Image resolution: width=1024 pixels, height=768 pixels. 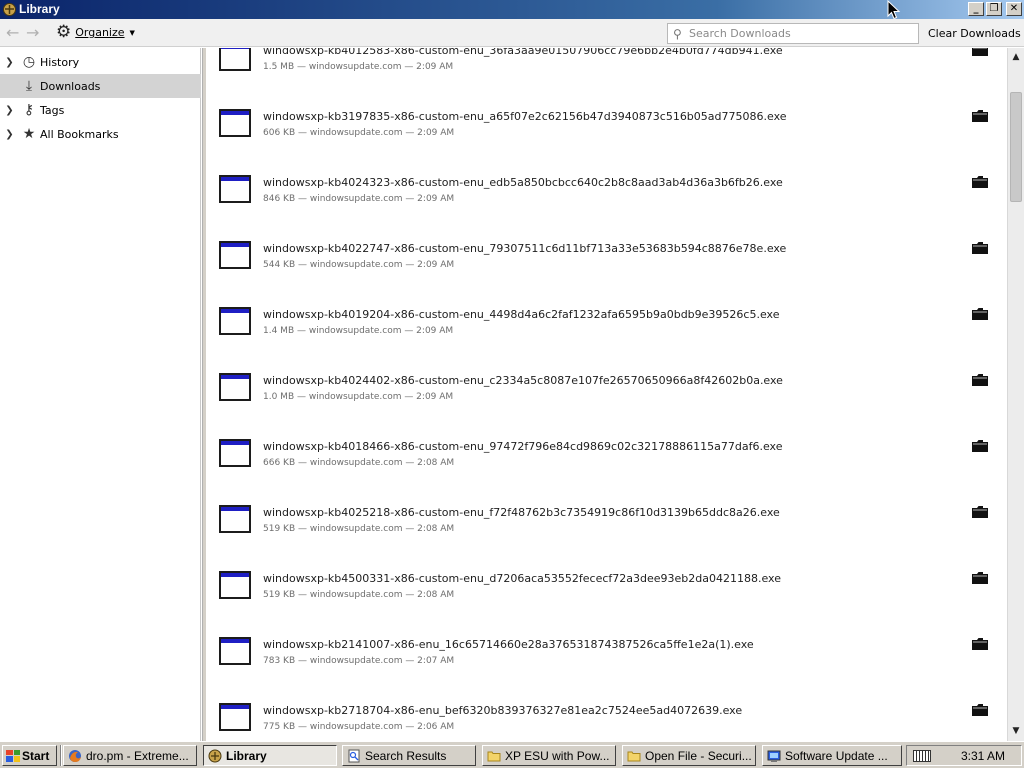 What do you see at coordinates (52, 110) in the screenshot?
I see `sidebar-item-label: Tags` at bounding box center [52, 110].